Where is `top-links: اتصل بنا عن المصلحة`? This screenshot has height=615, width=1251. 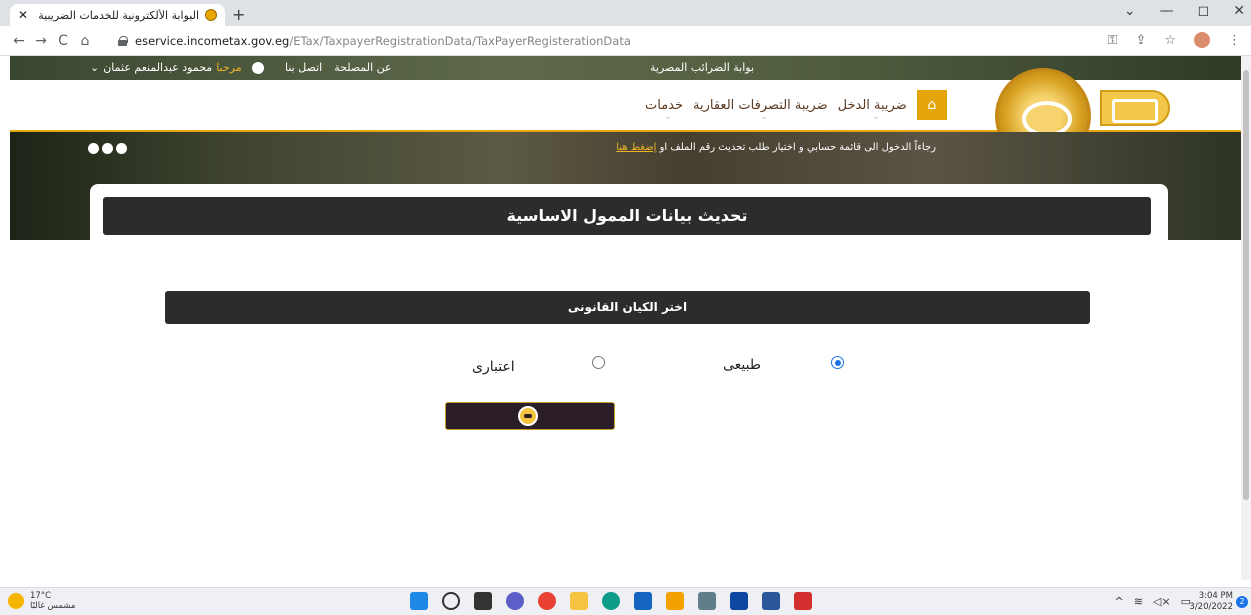 top-links: اتصل بنا عن المصلحة is located at coordinates (338, 67).